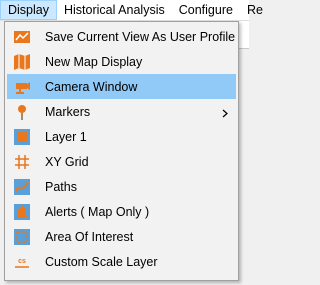 This screenshot has width=320, height=285. I want to click on menu-item-label: Alerts ( Map Only ), so click(97, 211).